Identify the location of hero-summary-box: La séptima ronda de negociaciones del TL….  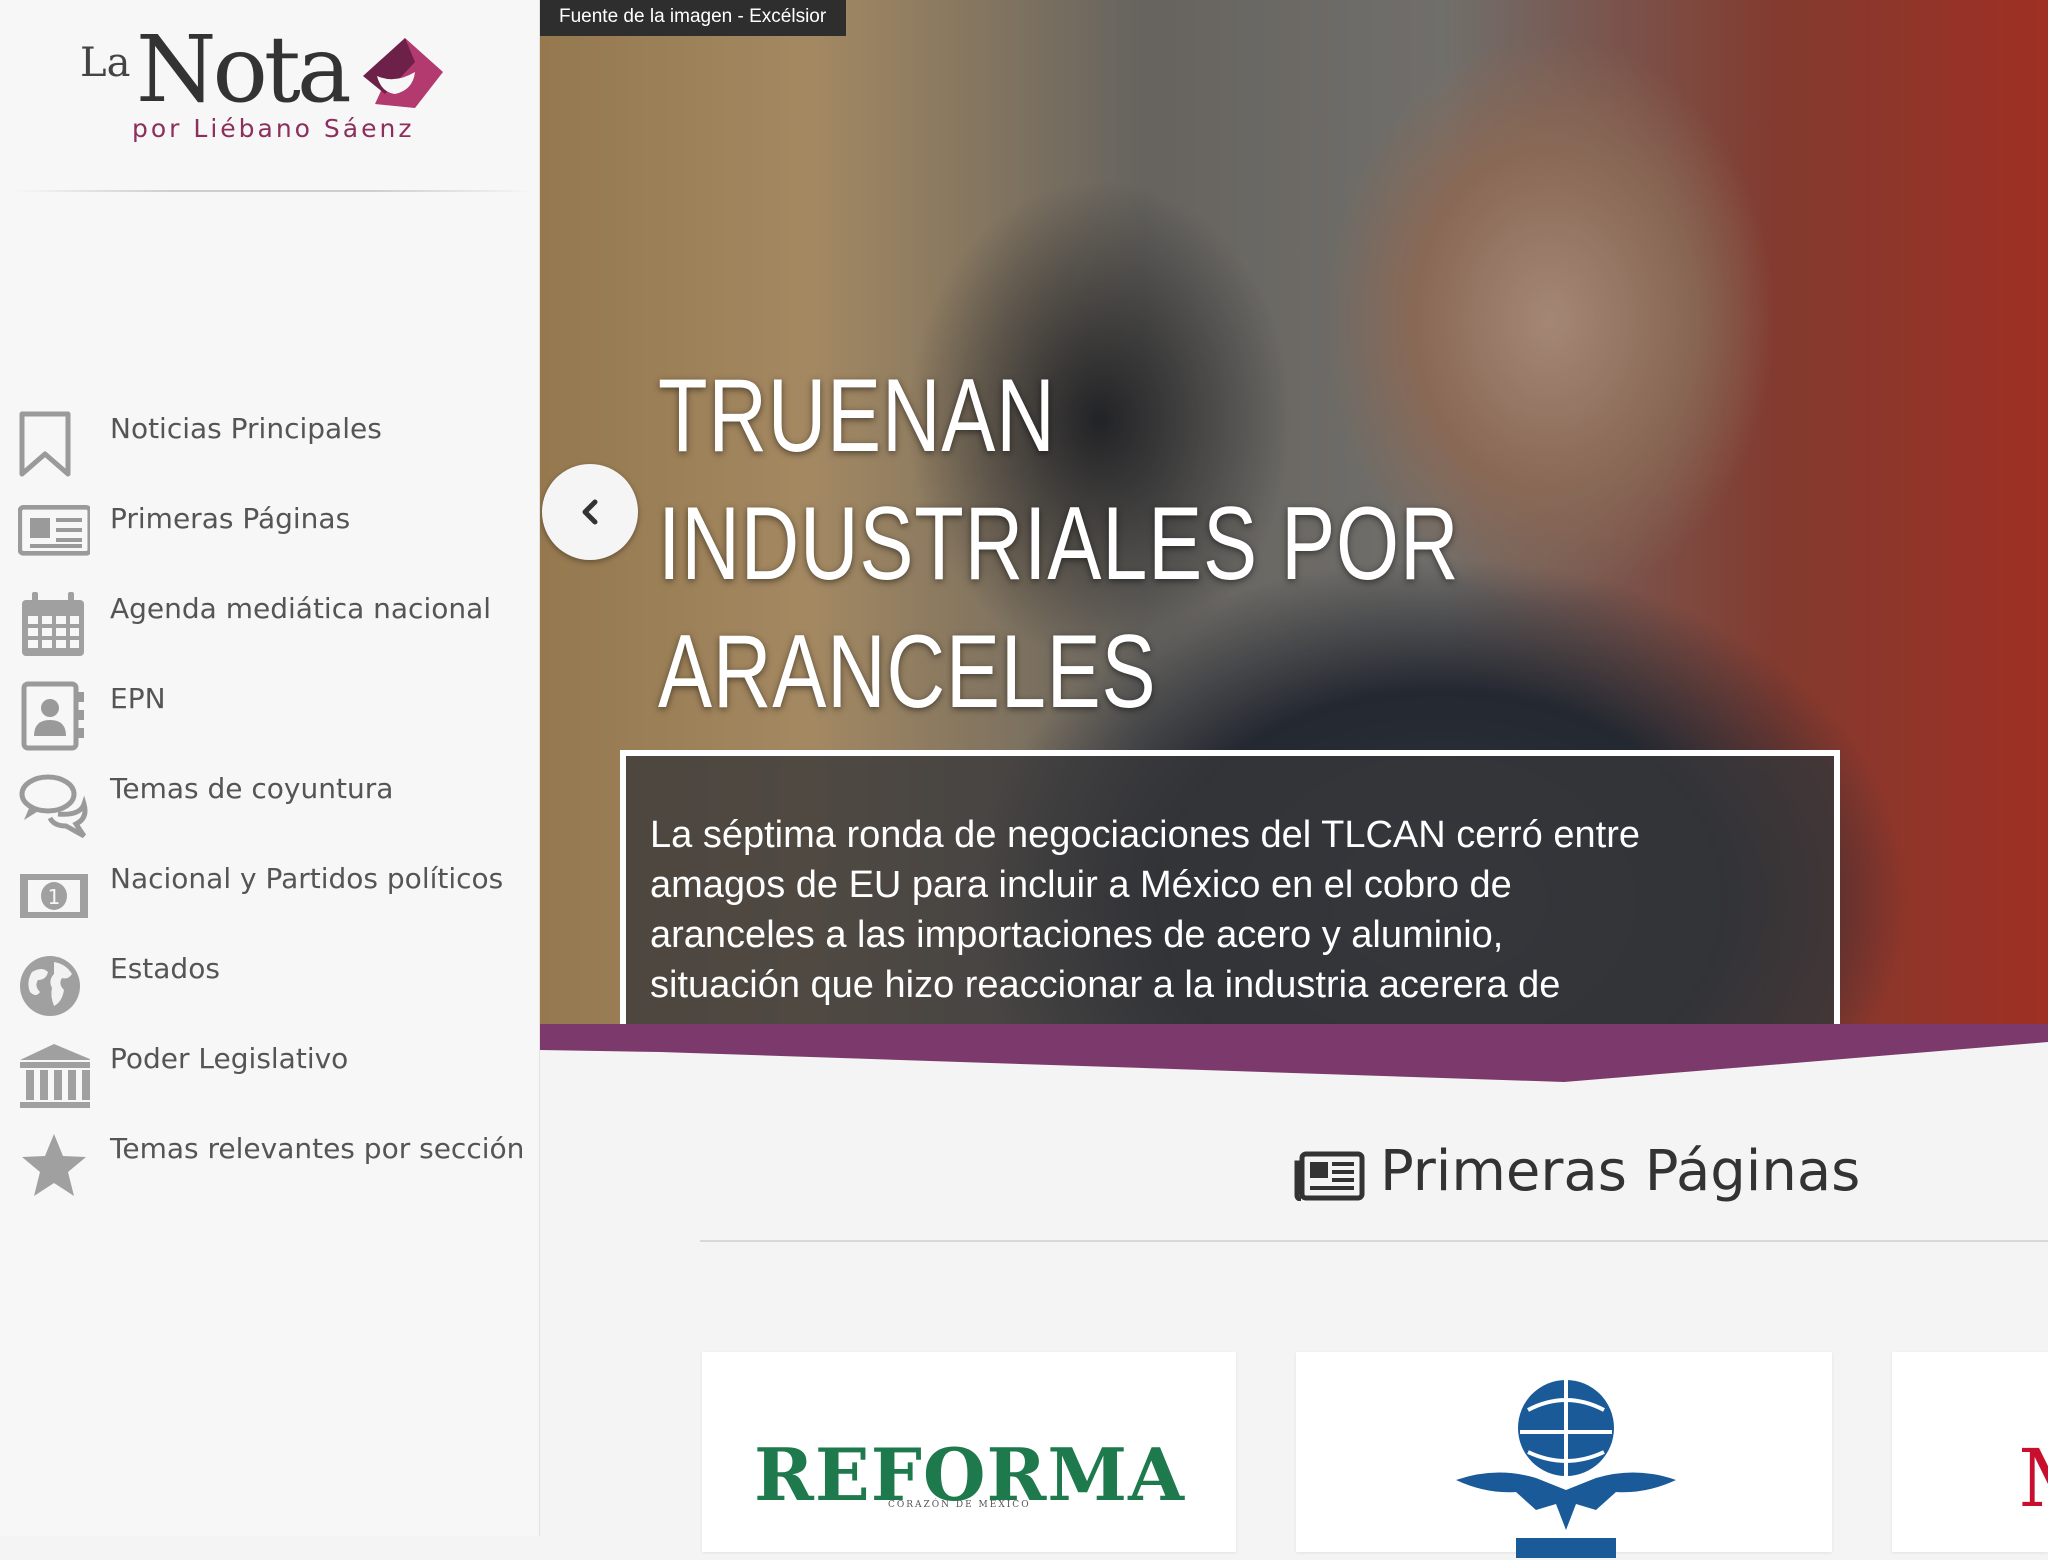
(1230, 887).